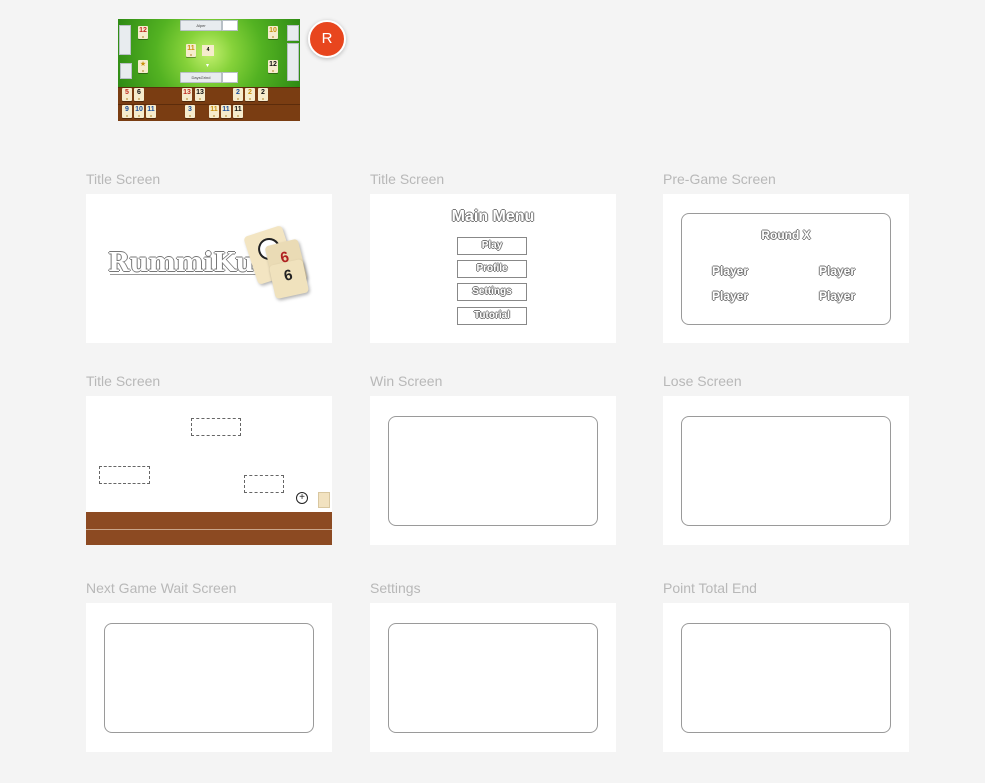 The height and width of the screenshot is (783, 985). What do you see at coordinates (406, 381) in the screenshot?
I see `frame-label: Win Screen` at bounding box center [406, 381].